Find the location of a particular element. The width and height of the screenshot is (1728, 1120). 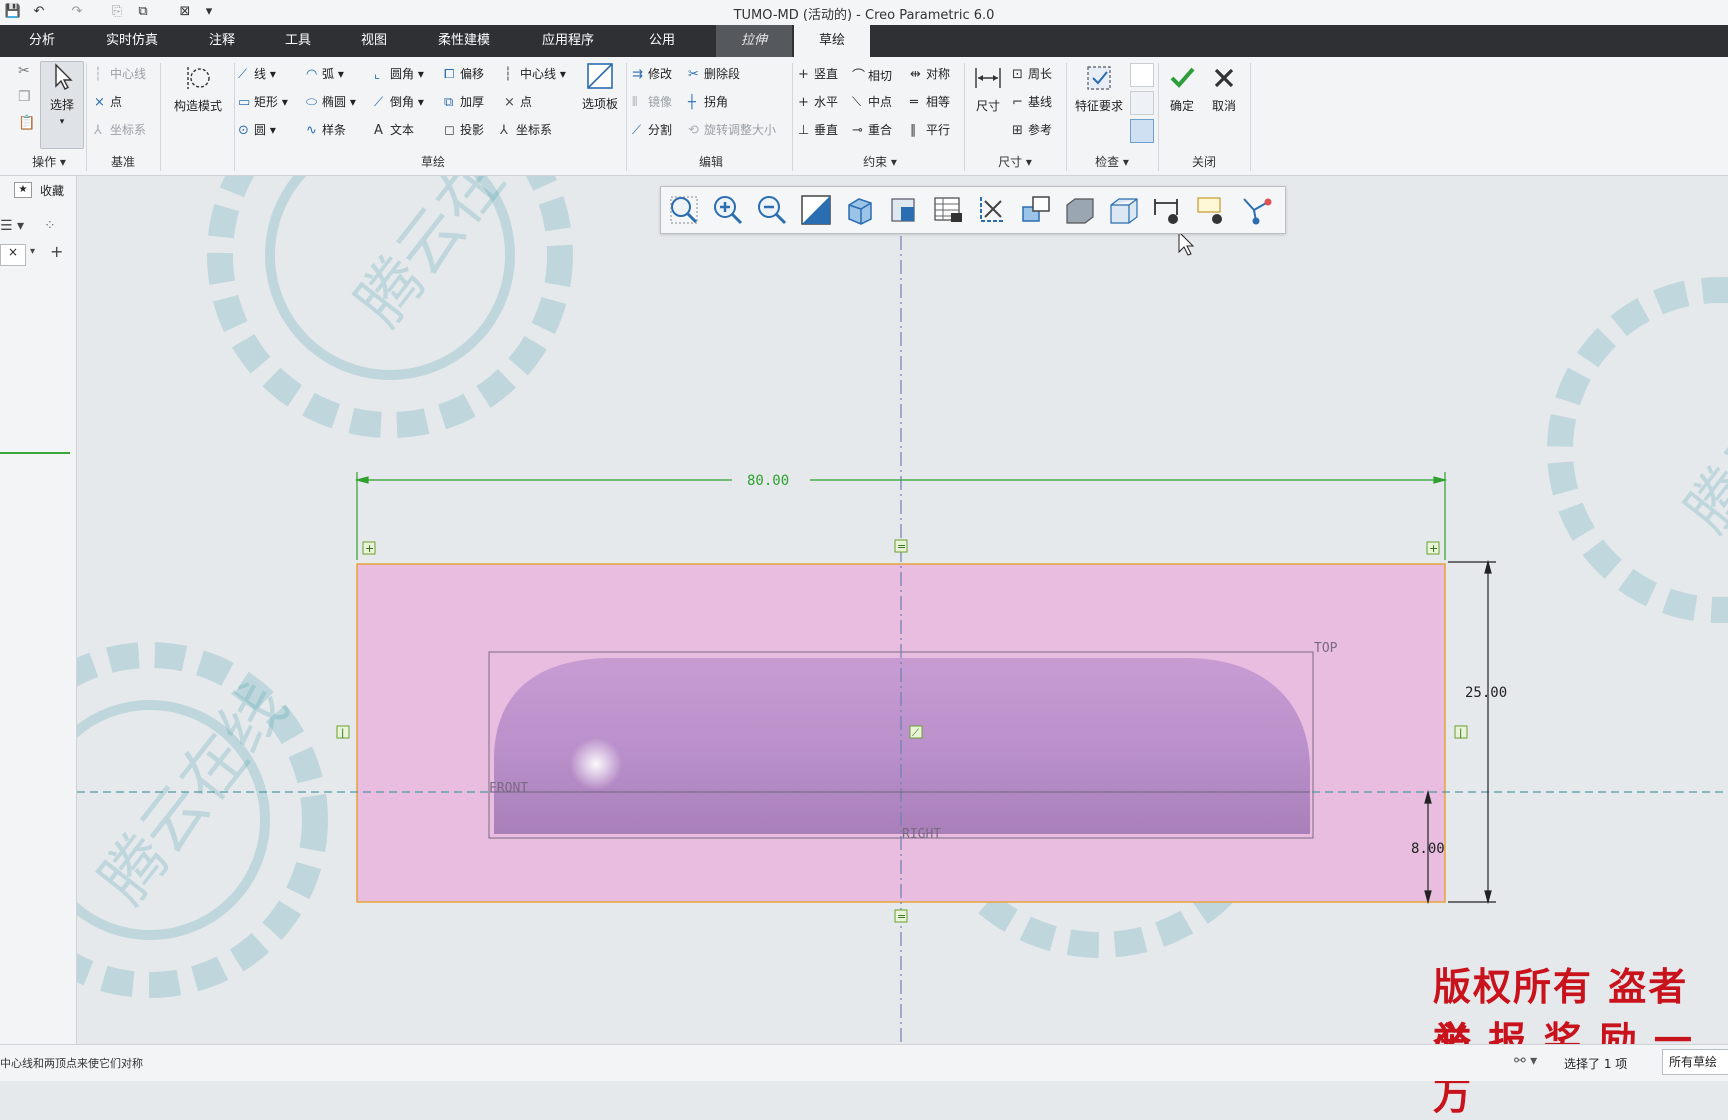

edit-delete-segment: ✂ 删除段 is located at coordinates (714, 73).